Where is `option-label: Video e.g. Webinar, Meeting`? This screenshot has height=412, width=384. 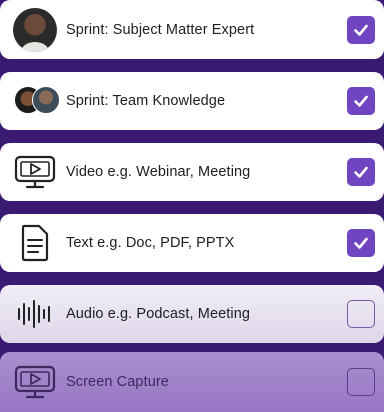
option-label: Video e.g. Webinar, Meeting is located at coordinates (158, 172).